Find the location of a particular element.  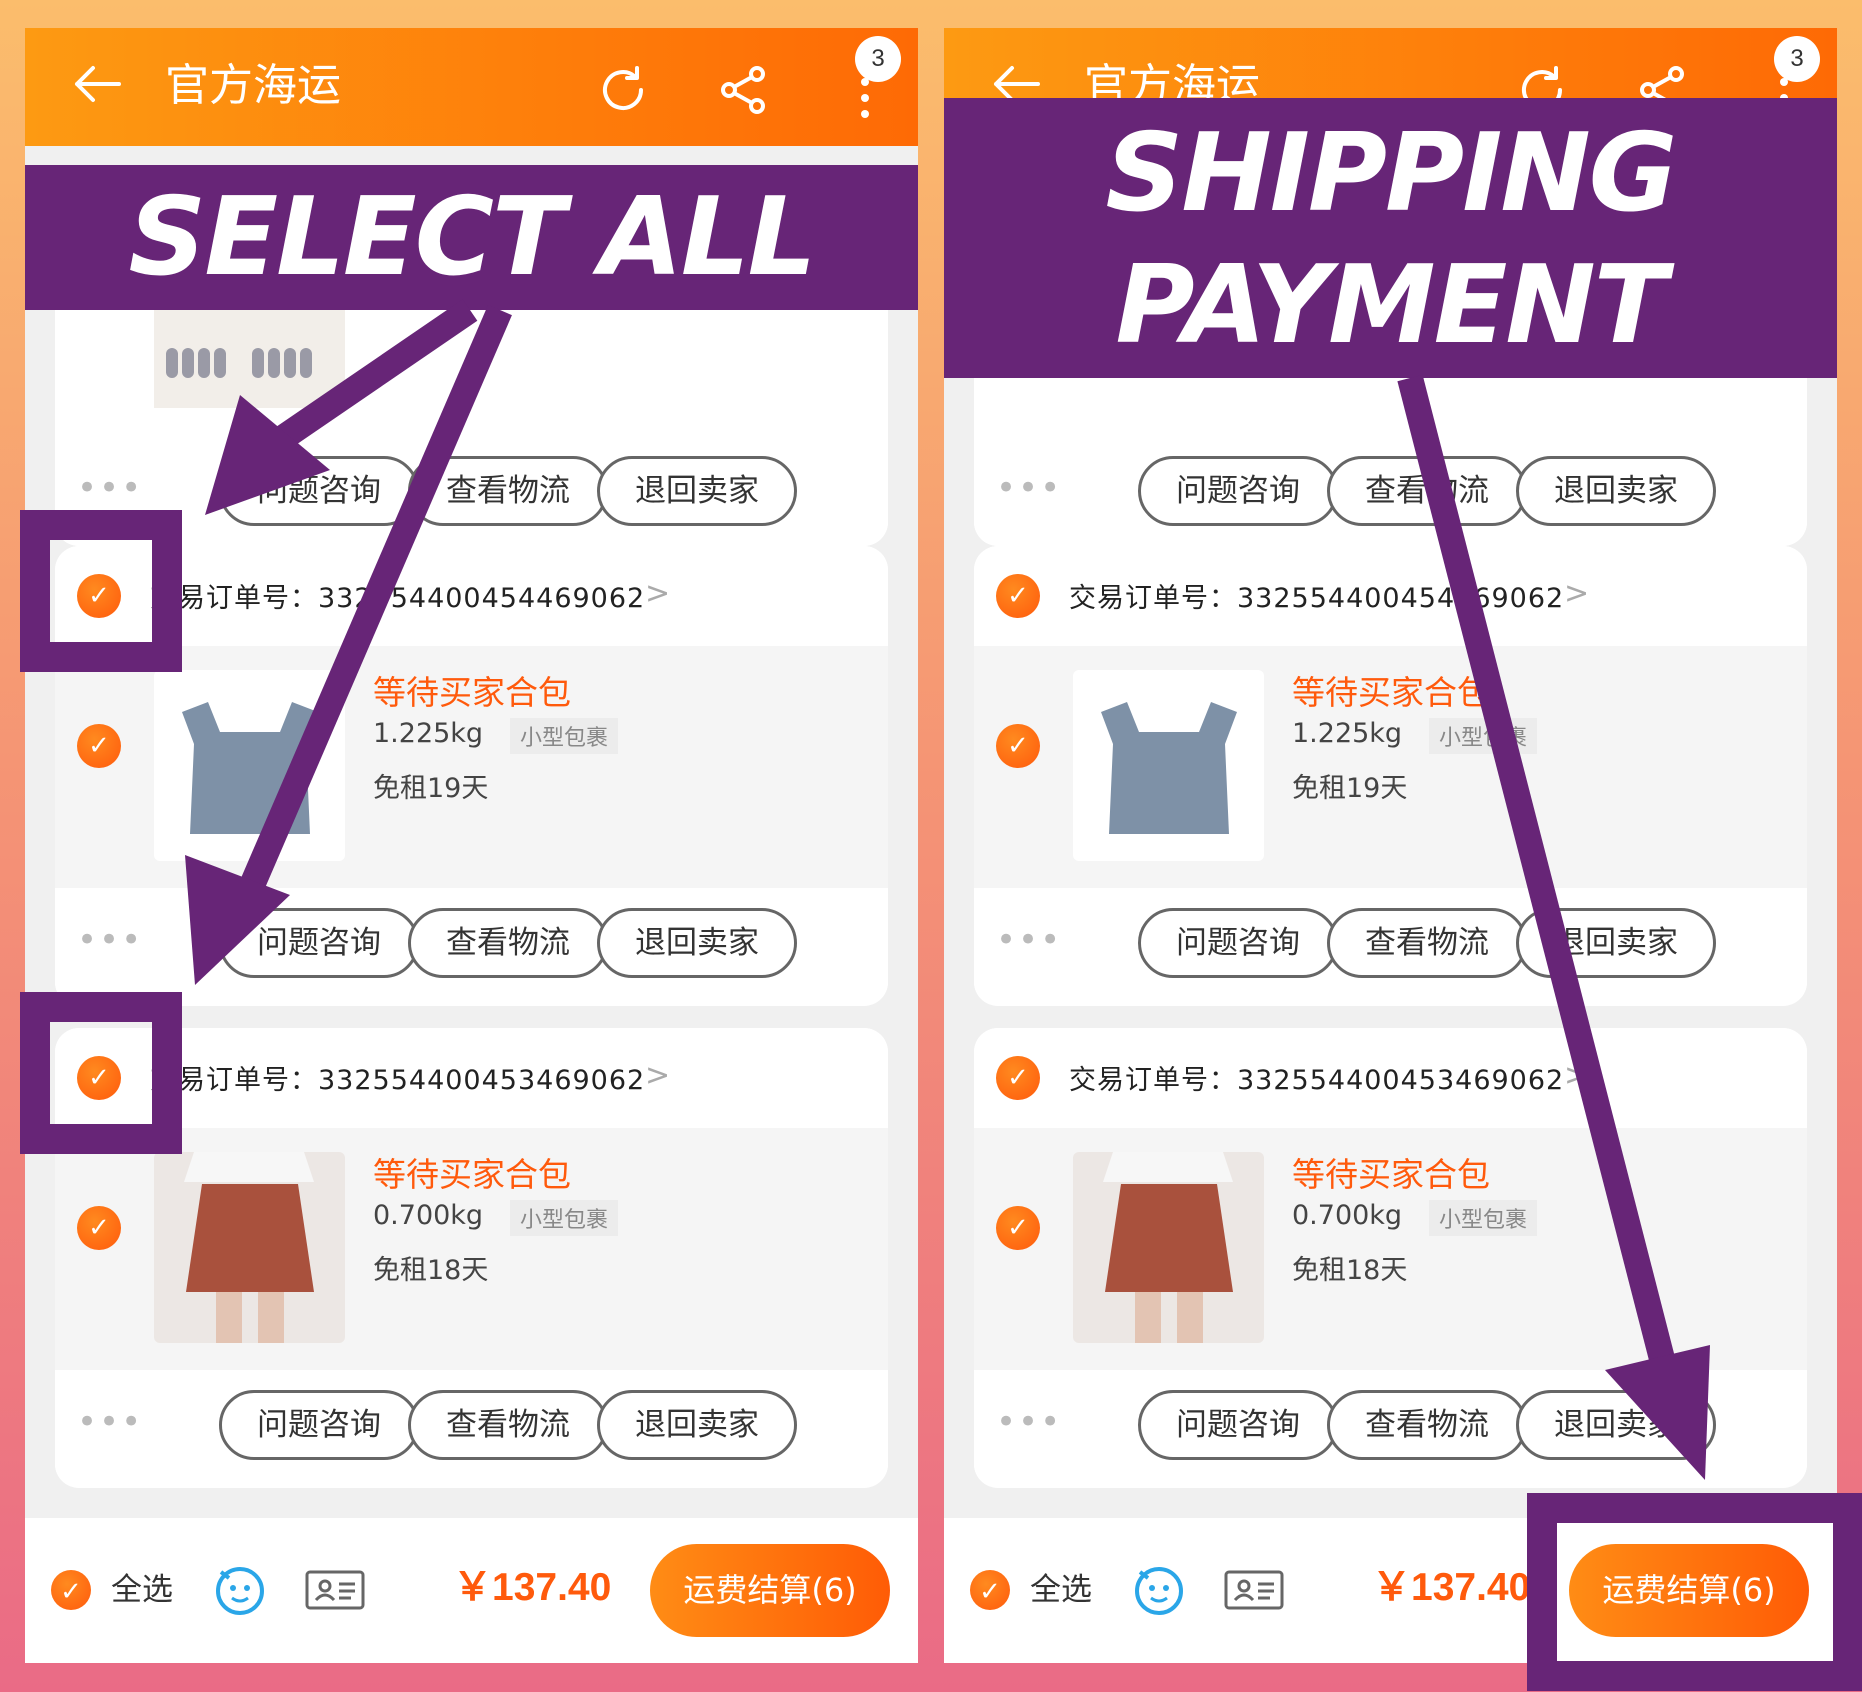

top-app-bar: 官方海运 3 is located at coordinates (471, 87).